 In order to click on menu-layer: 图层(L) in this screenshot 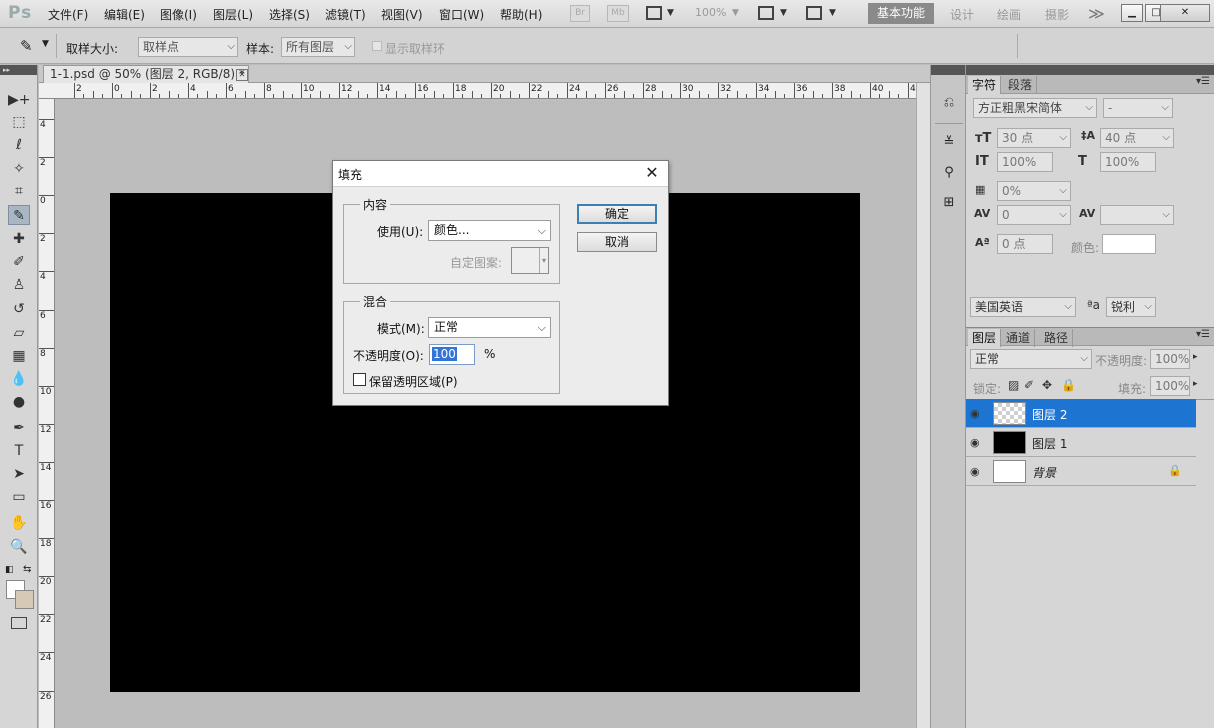, I will do `click(233, 14)`.